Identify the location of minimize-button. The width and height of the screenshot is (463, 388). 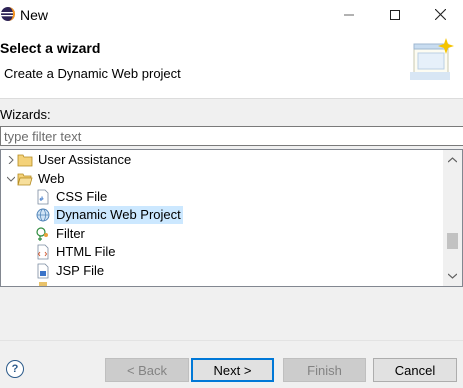
(349, 15).